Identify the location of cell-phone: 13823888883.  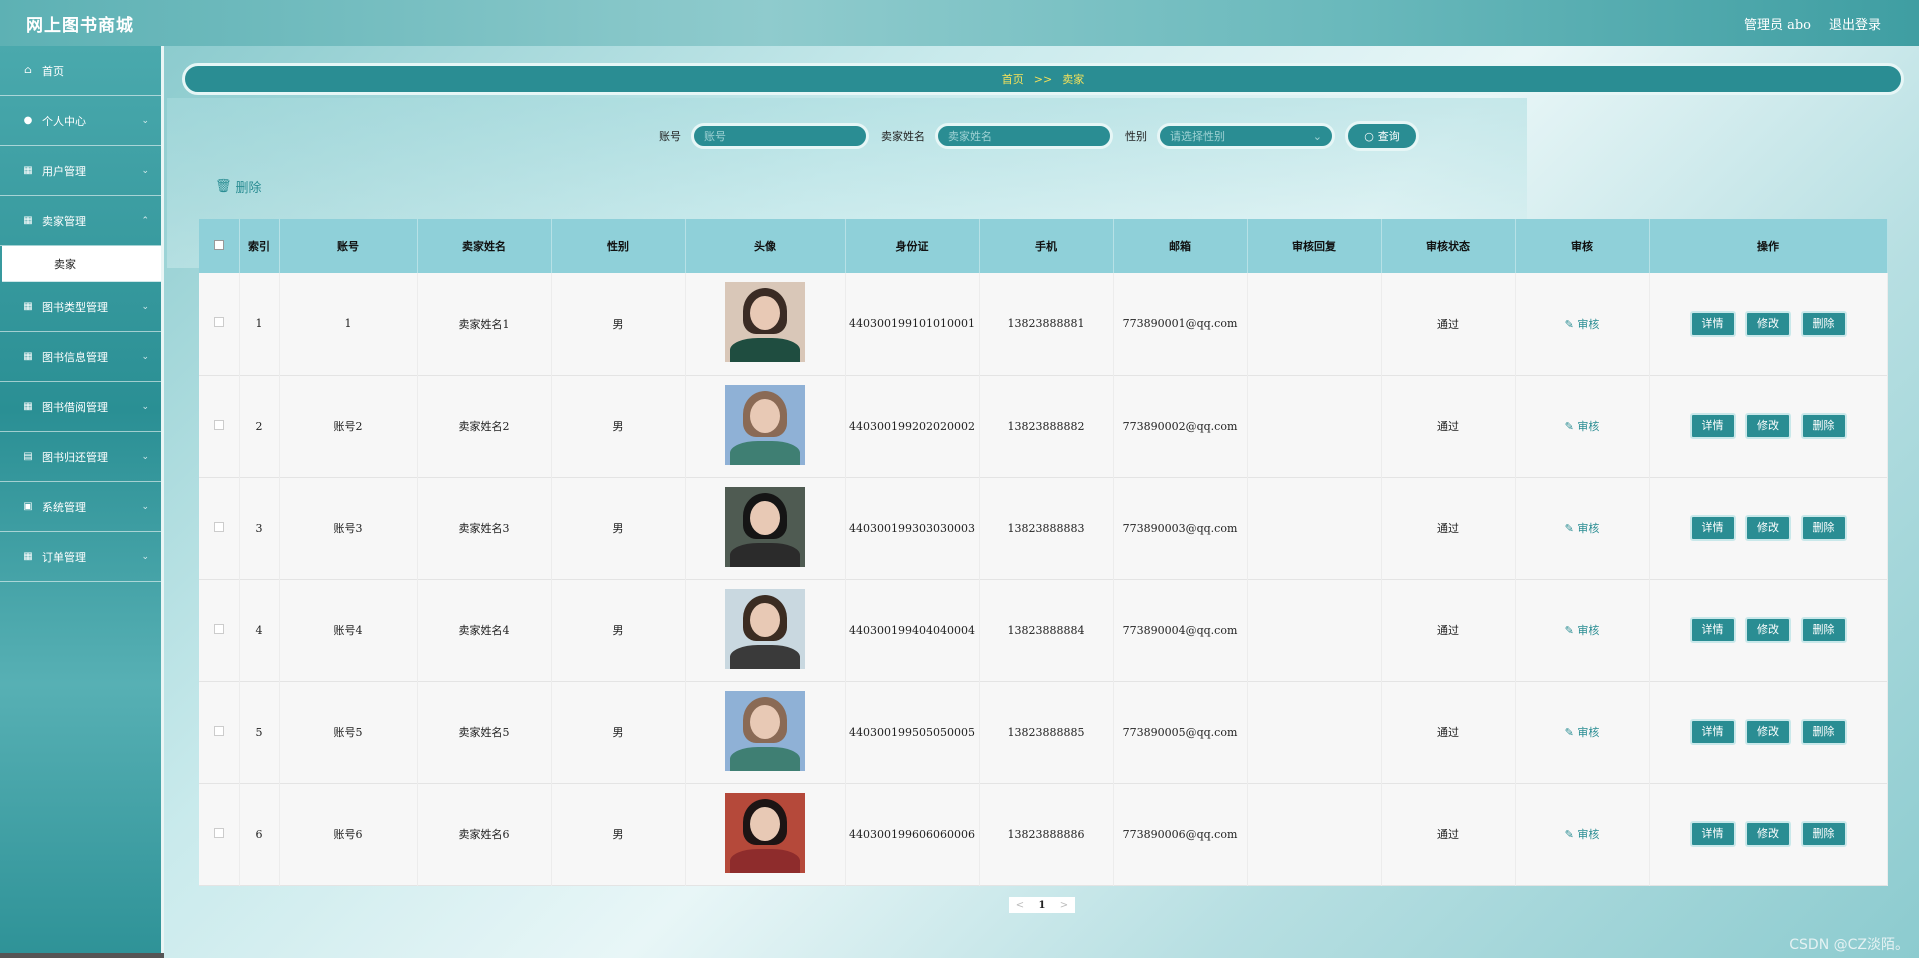
(1046, 528).